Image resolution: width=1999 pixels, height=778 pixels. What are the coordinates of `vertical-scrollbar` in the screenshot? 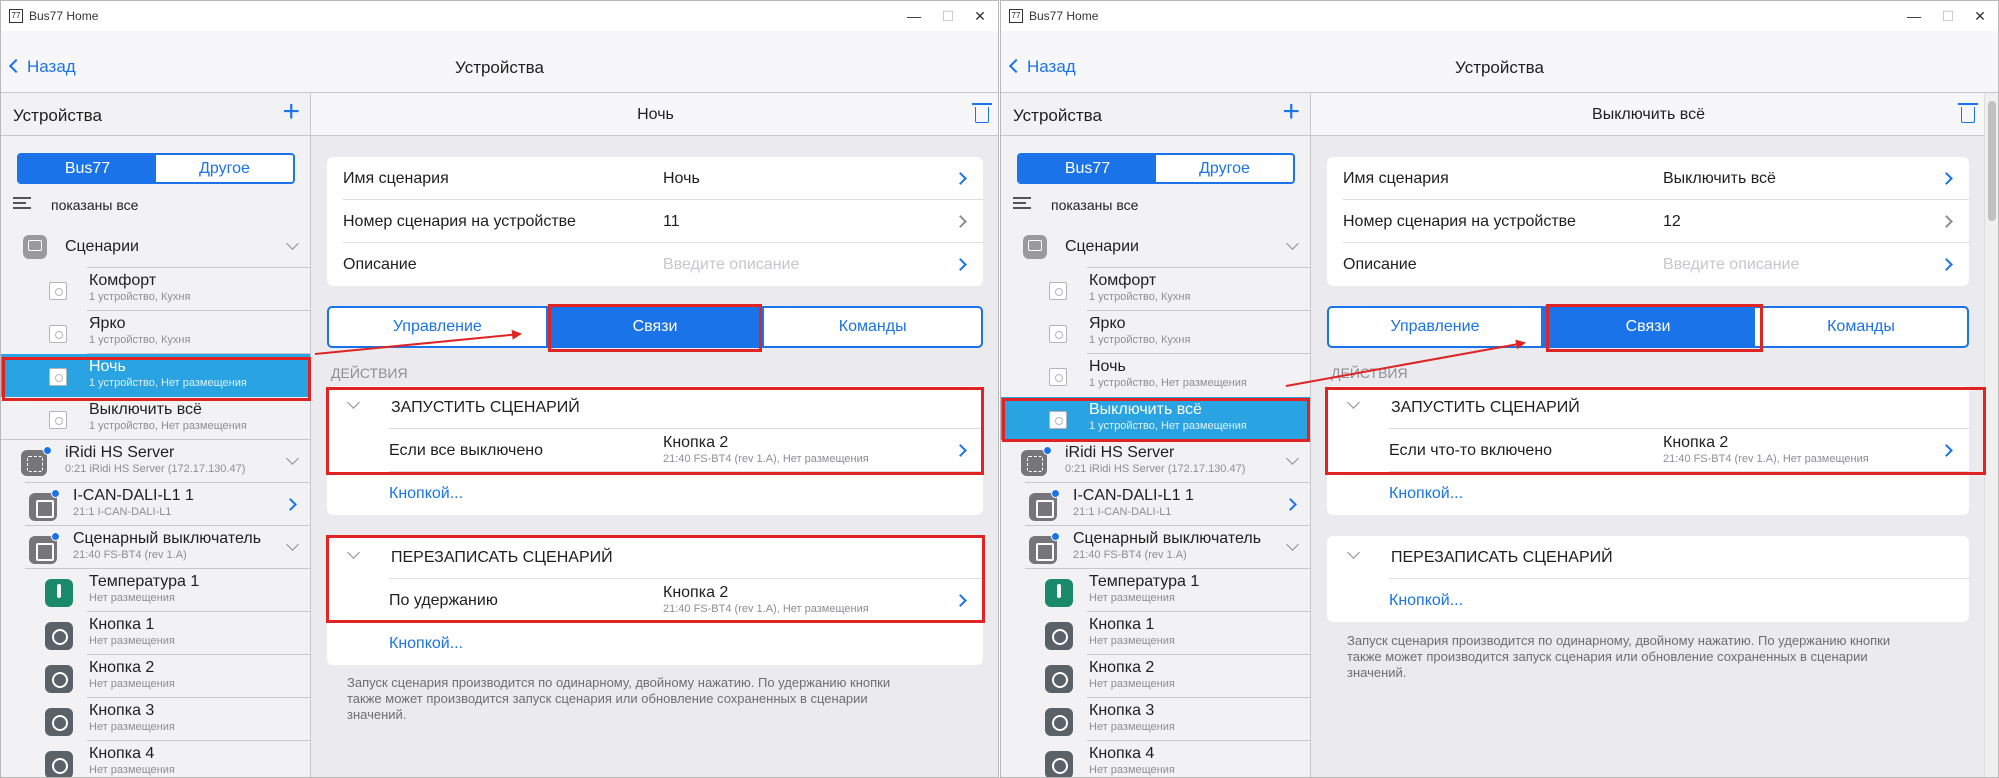 It's located at (1991, 435).